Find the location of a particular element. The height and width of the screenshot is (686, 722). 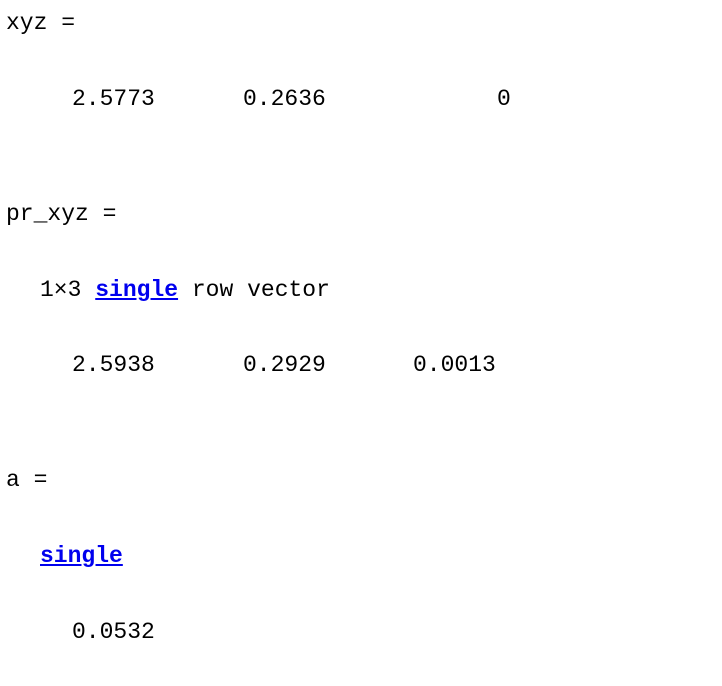

value-cell: 0.0013 is located at coordinates (454, 365).